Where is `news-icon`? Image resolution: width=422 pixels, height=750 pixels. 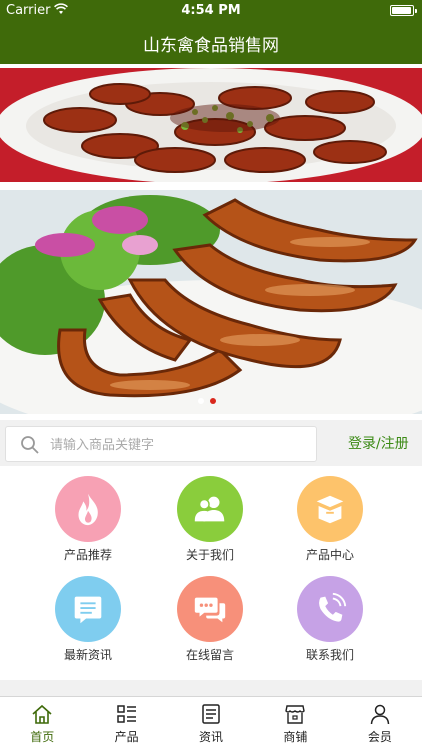
news-icon is located at coordinates (88, 610).